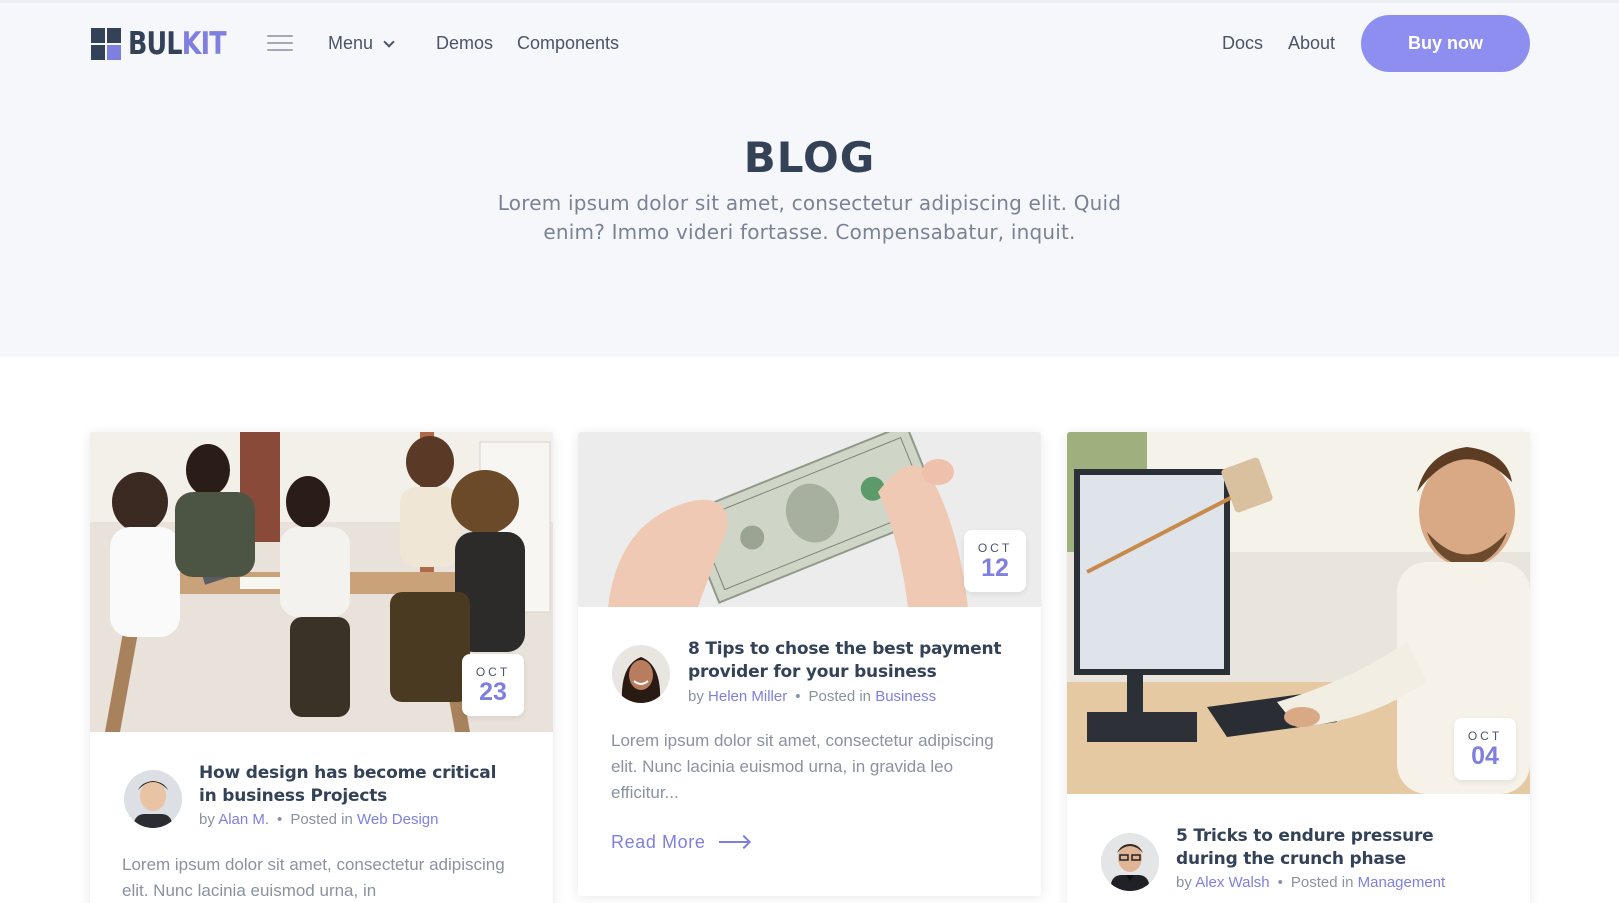  What do you see at coordinates (319, 819) in the screenshot?
I see `post-byline: by Alan M. • Posted in Web Design` at bounding box center [319, 819].